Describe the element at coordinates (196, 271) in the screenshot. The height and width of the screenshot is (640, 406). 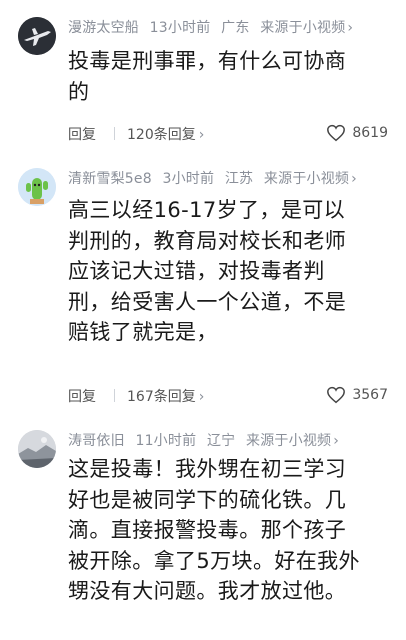
I see `comment-line: 应该记大过错，对投毒者判` at that location.